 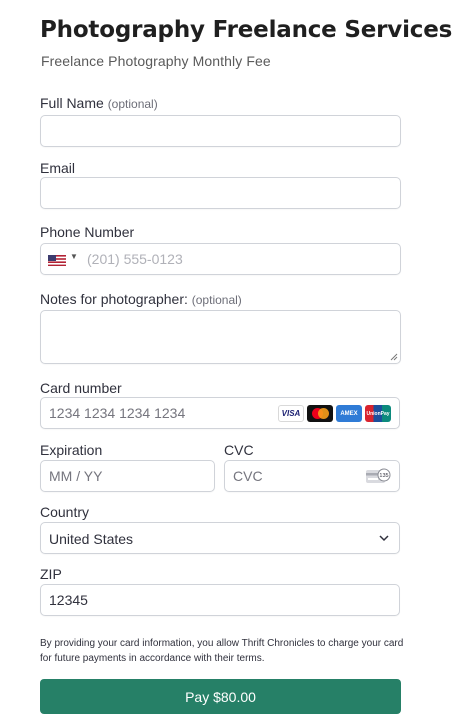 I want to click on pay-button: Pay $80.00, so click(x=220, y=696).